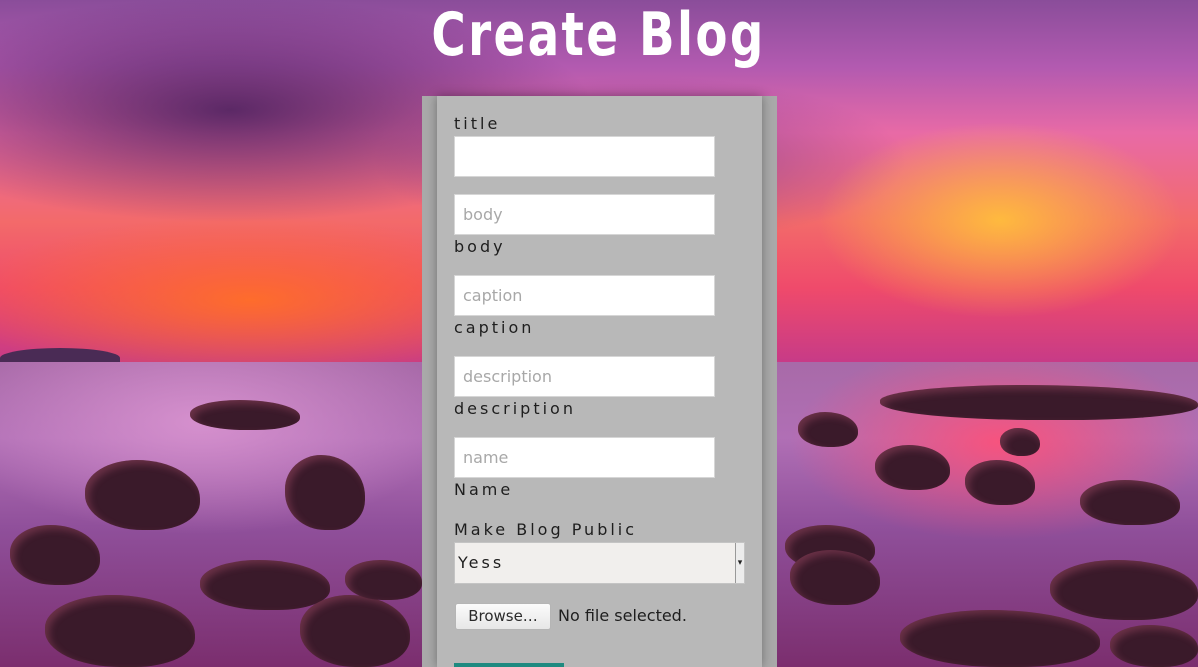 Image resolution: width=1198 pixels, height=667 pixels. I want to click on make-public-select: Yess ▾, so click(599, 563).